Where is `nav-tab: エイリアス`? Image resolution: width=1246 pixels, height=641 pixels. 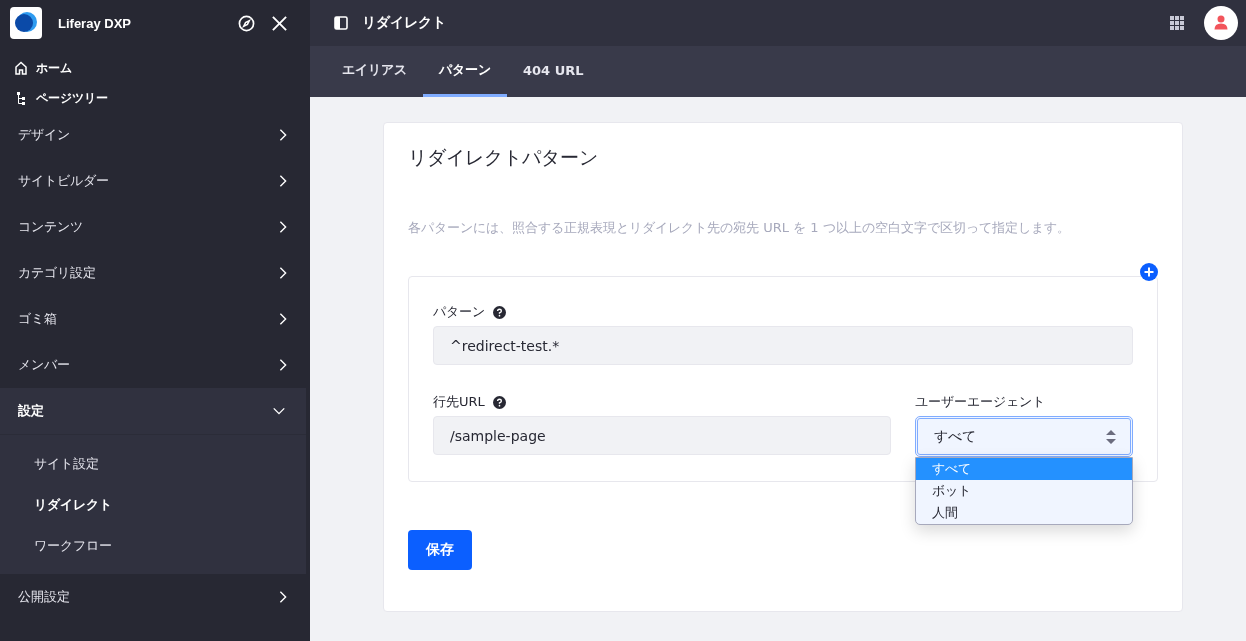 nav-tab: エイリアス is located at coordinates (374, 71).